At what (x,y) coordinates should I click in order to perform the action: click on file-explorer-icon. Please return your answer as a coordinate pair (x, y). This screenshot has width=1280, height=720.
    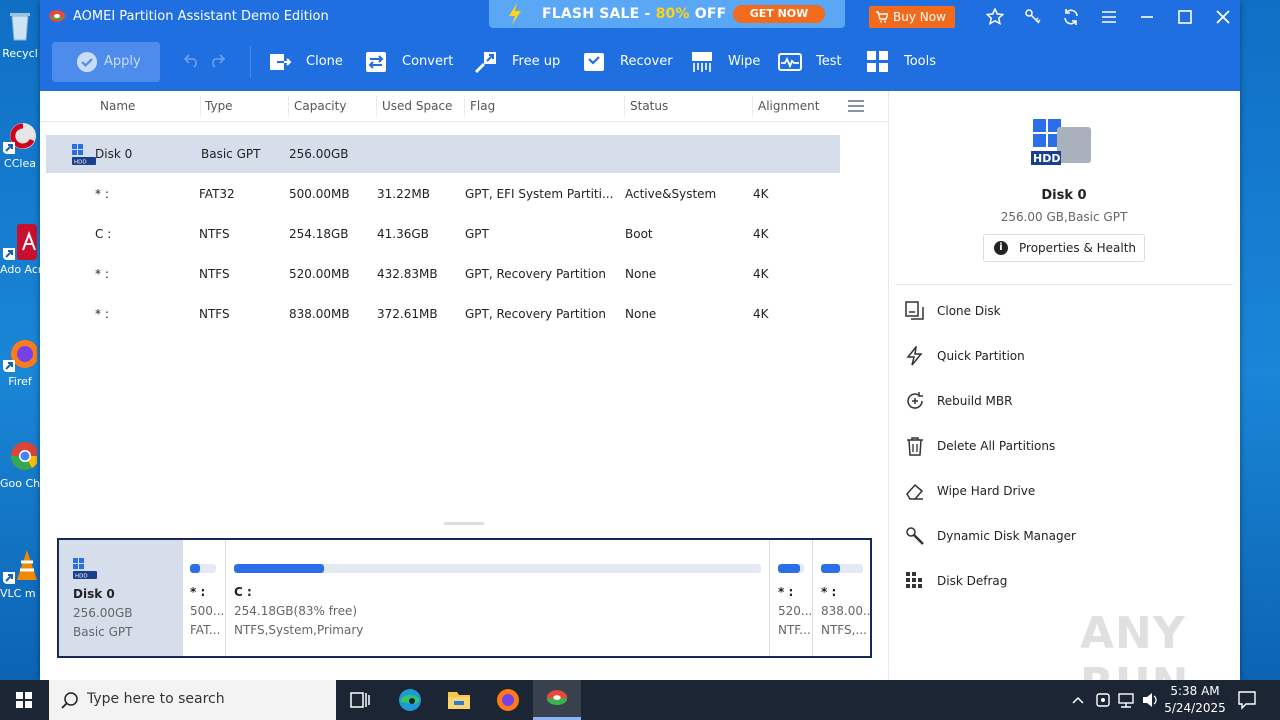
    Looking at the image, I should click on (459, 700).